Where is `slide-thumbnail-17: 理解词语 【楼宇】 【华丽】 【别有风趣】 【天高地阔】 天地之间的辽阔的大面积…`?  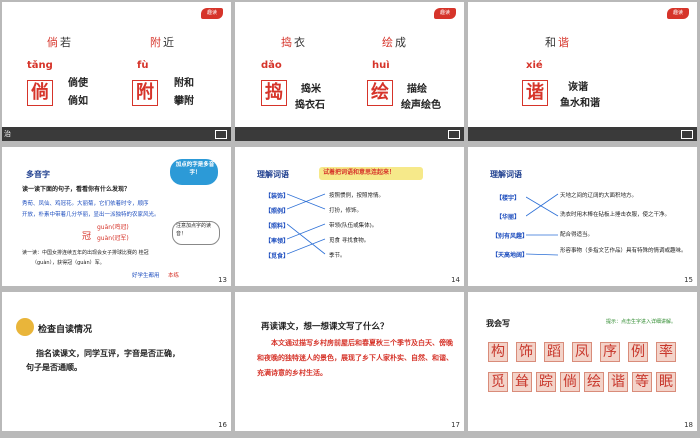 slide-thumbnail-17: 理解词语 【楼宇】 【华丽】 【别有风趣】 【天高地阔】 天地之间的辽阔的大面积… is located at coordinates (582, 216).